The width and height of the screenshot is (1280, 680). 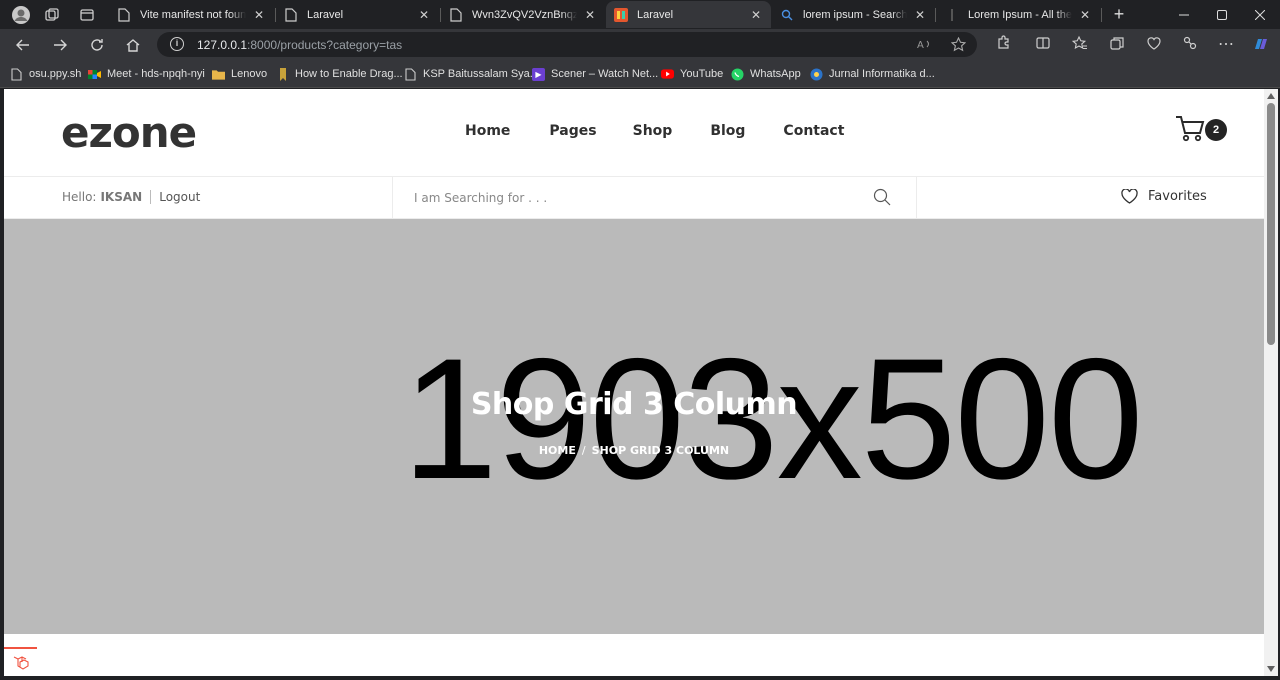 What do you see at coordinates (146, 74) in the screenshot?
I see `bookmark-meet: Meet - hds-npqh-nyi` at bounding box center [146, 74].